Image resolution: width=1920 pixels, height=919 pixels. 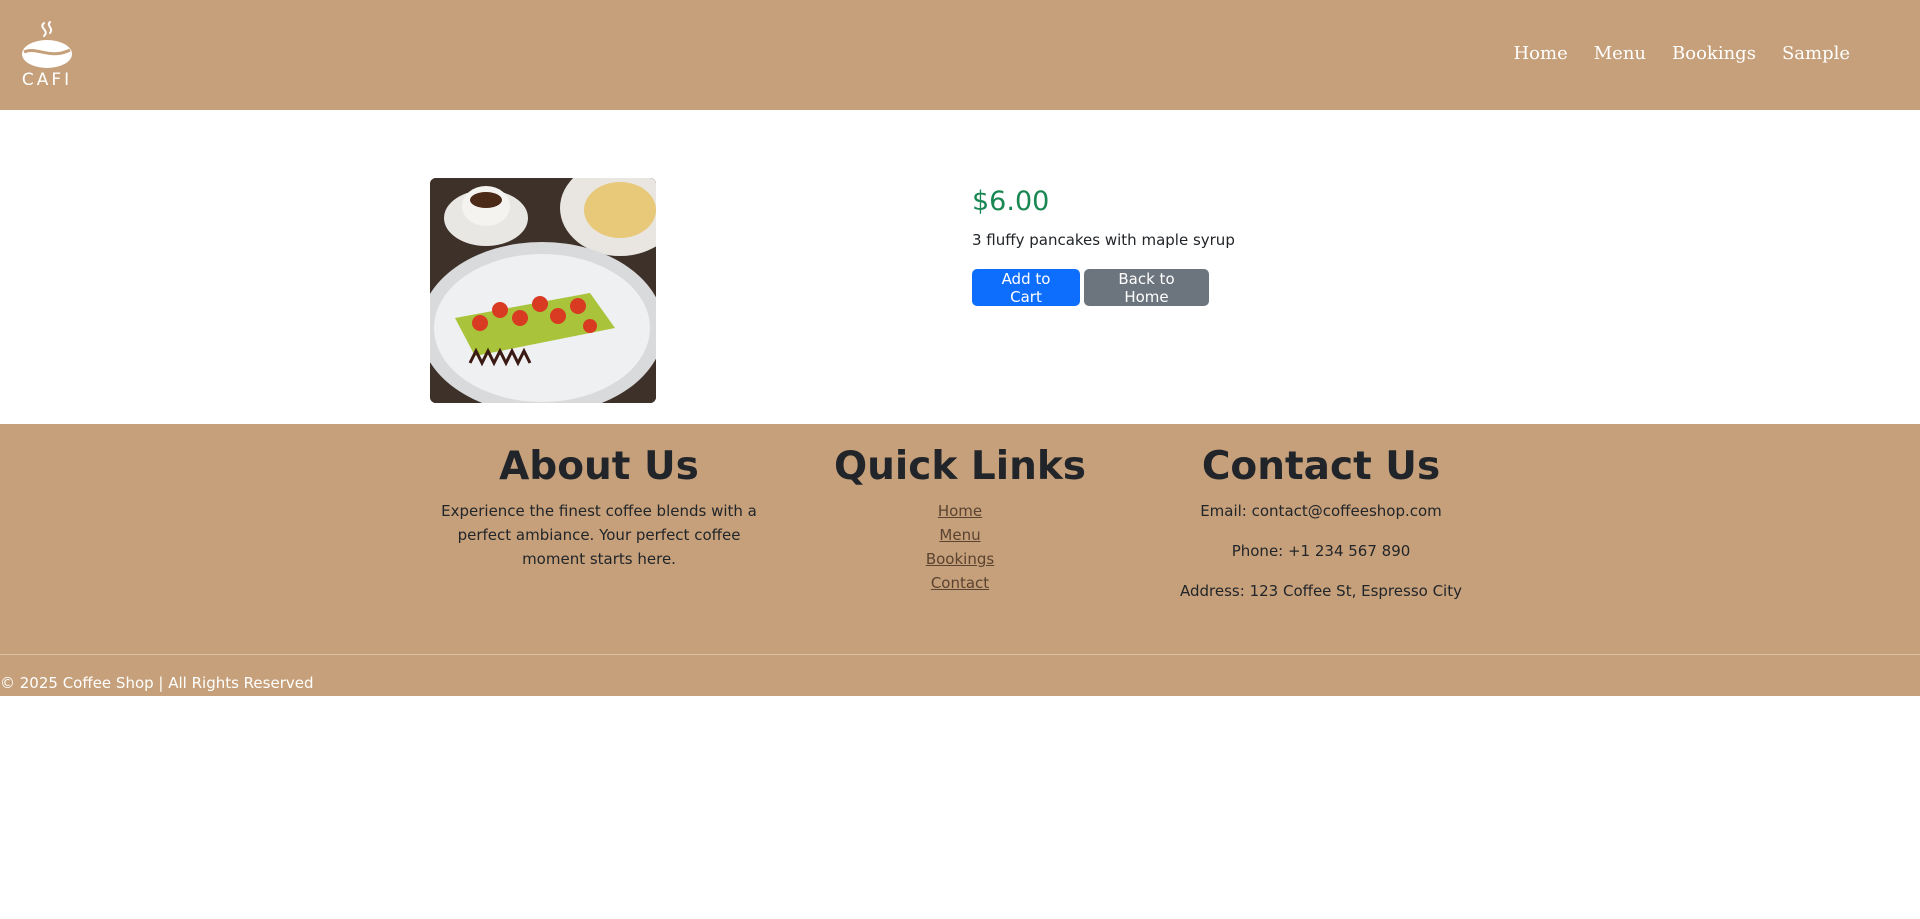 I want to click on nav-menu: Menu, so click(x=1620, y=53).